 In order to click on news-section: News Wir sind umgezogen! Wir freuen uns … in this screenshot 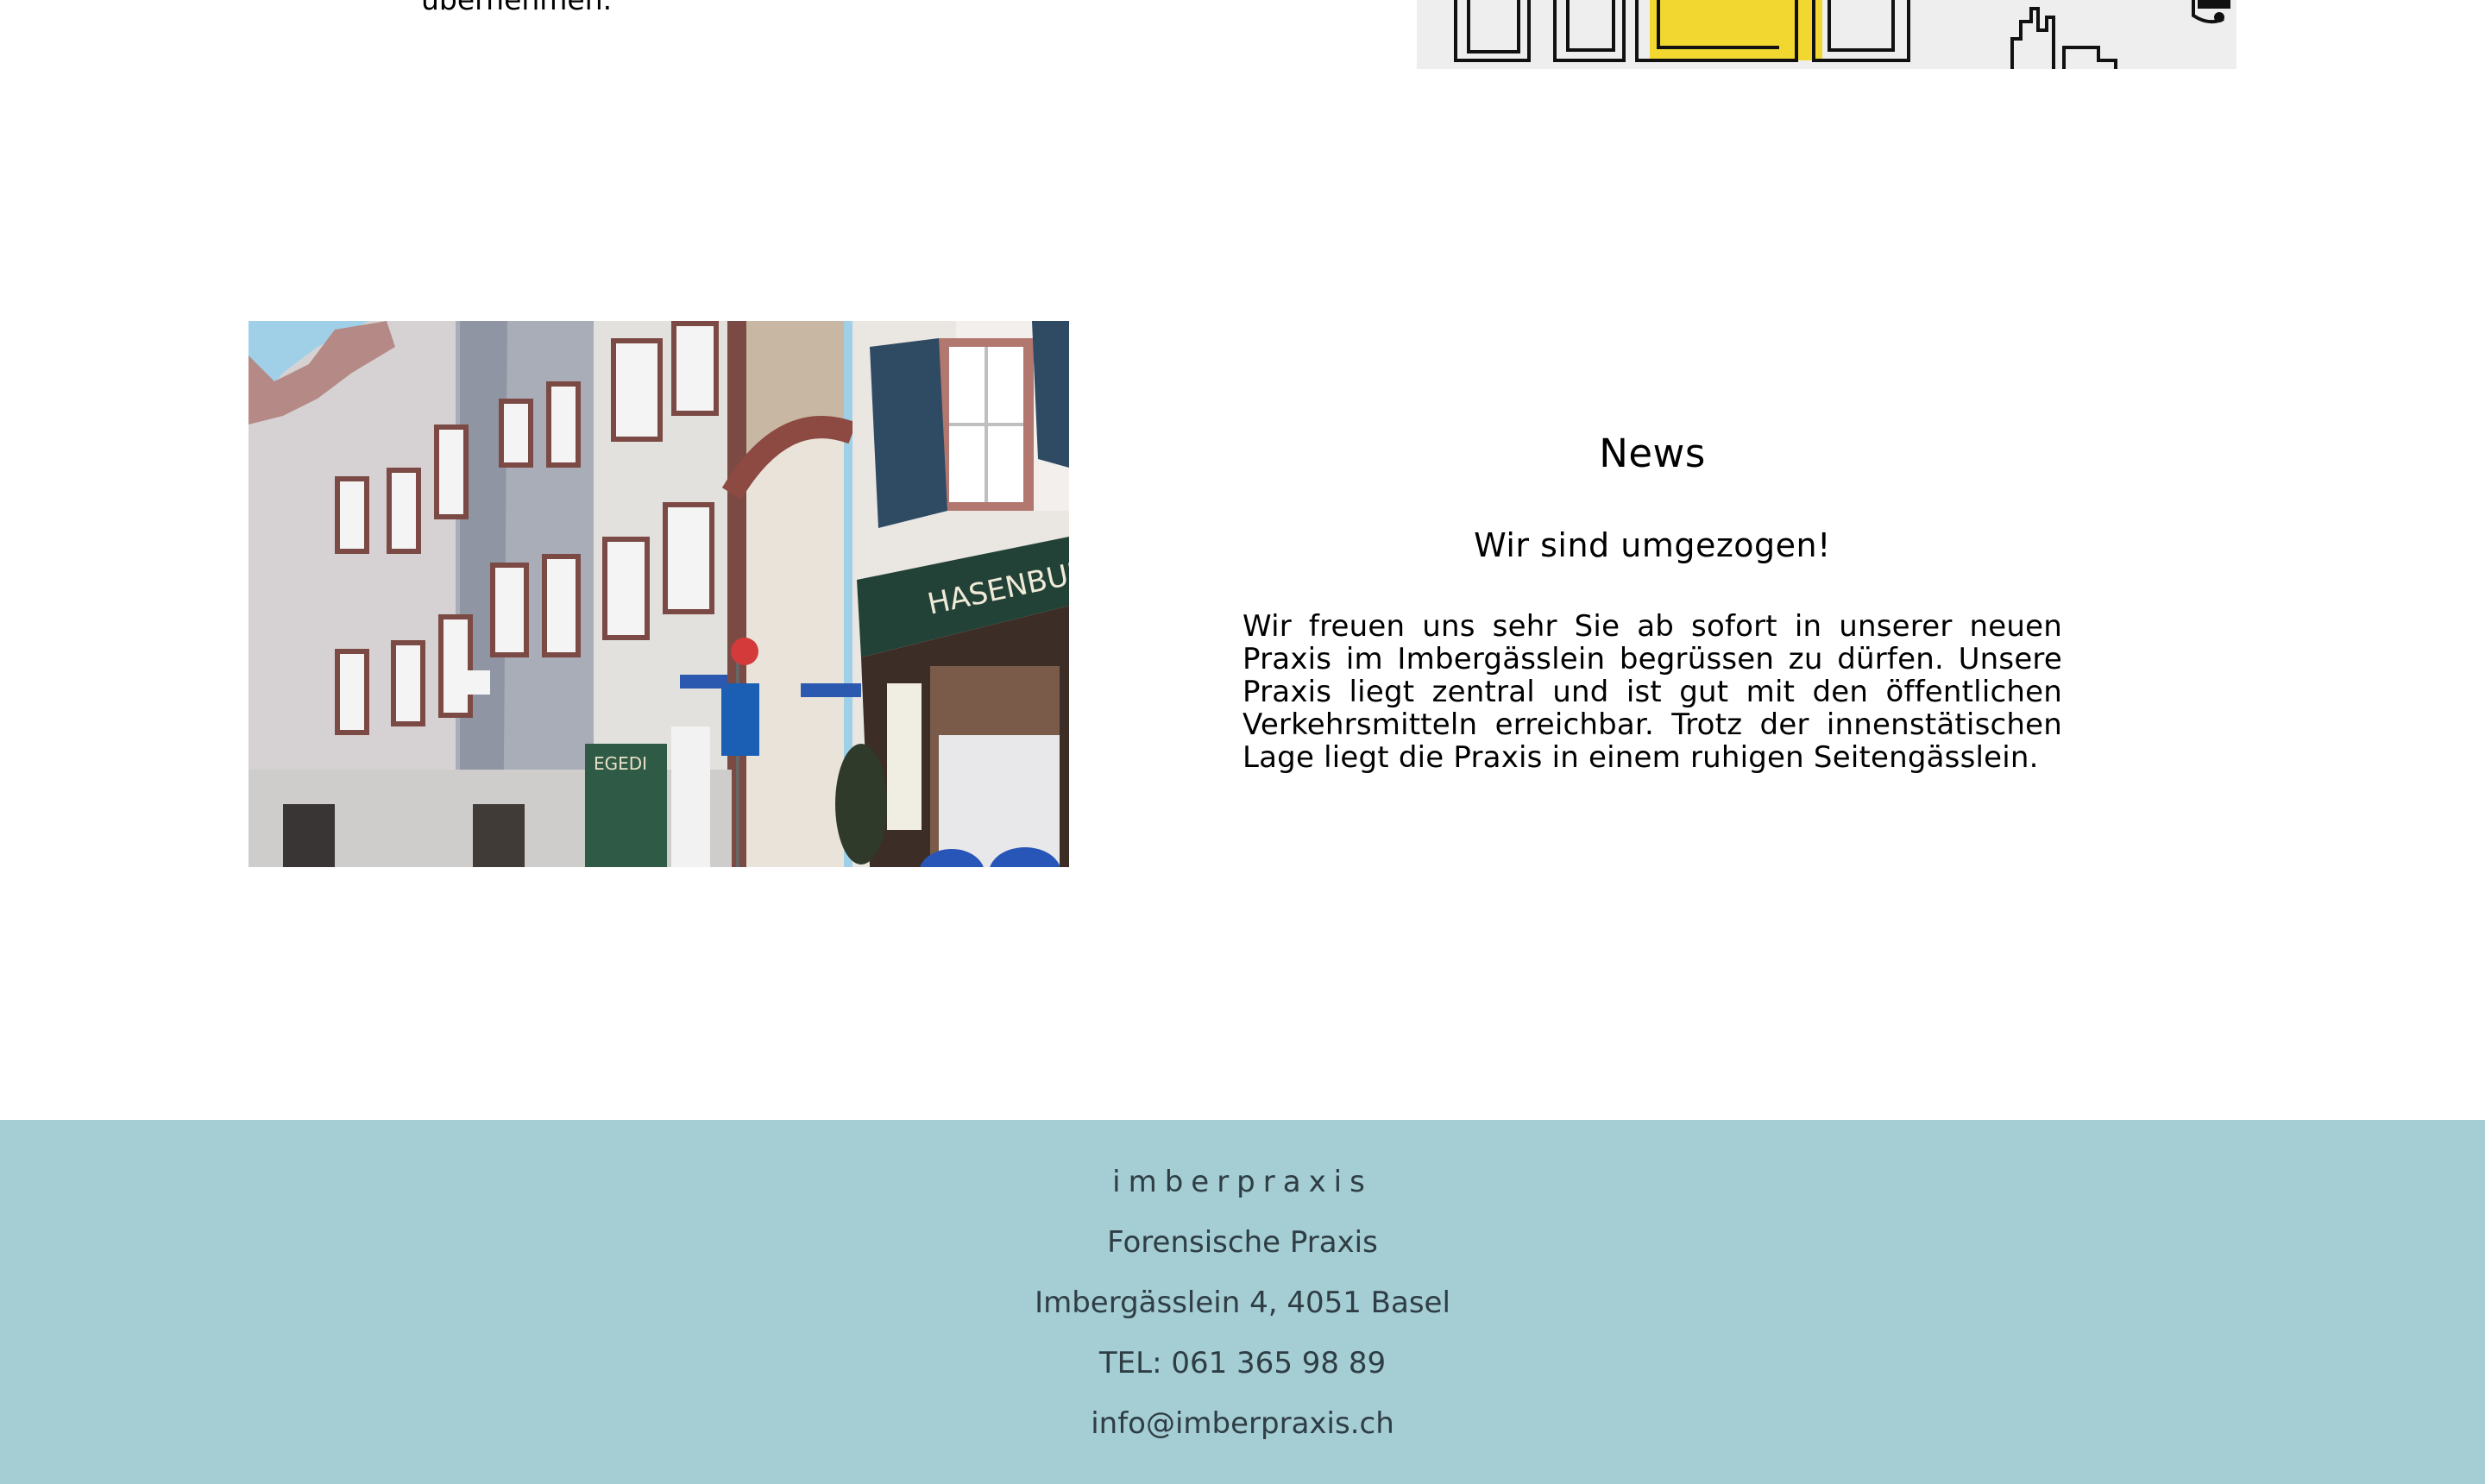, I will do `click(1652, 598)`.